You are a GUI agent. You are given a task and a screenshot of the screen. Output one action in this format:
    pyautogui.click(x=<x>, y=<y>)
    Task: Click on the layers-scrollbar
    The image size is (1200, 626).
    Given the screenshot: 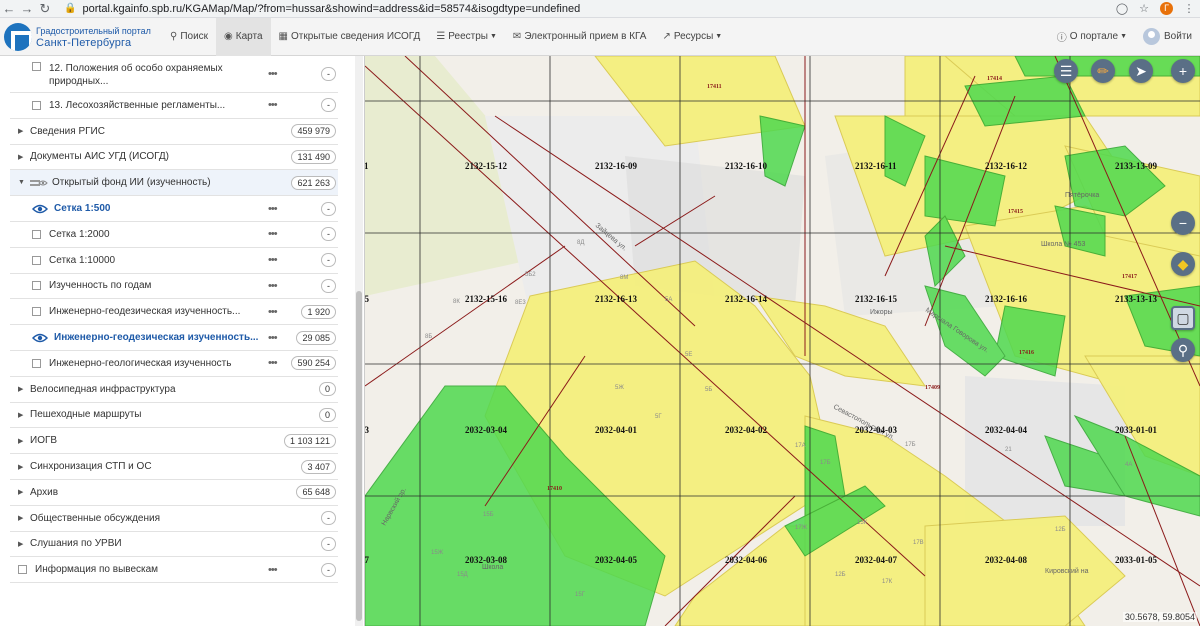 What is the action you would take?
    pyautogui.click(x=359, y=341)
    